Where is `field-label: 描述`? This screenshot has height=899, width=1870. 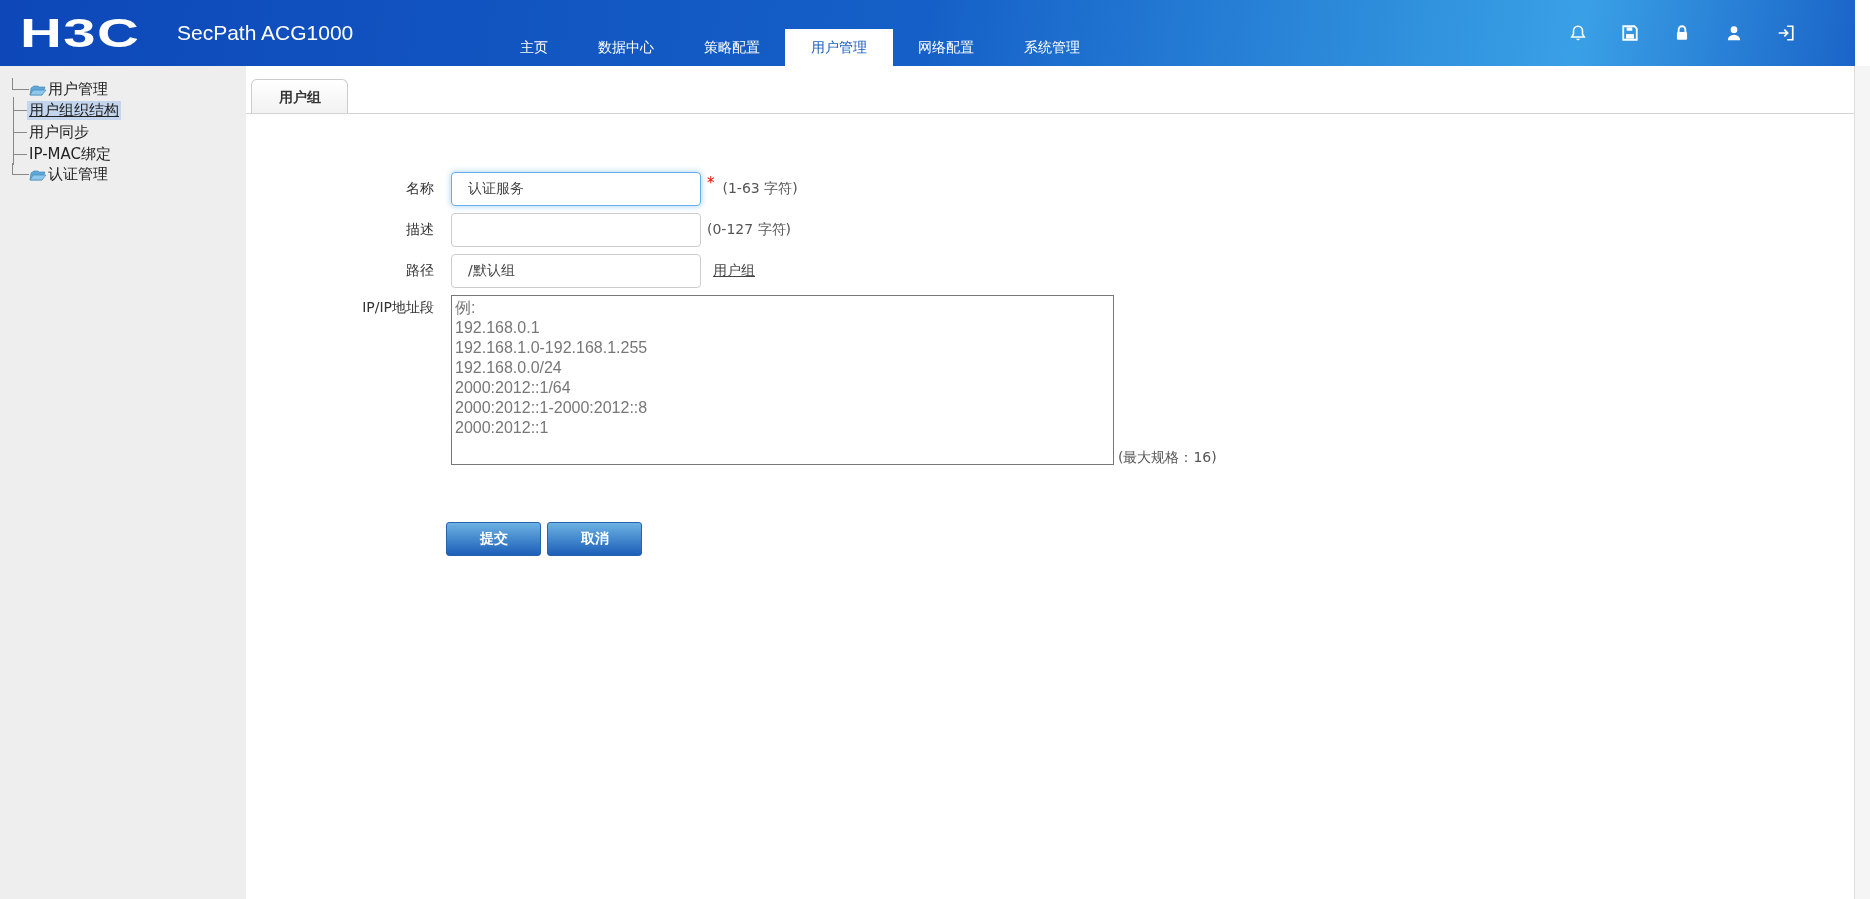
field-label: 描述 is located at coordinates (420, 230).